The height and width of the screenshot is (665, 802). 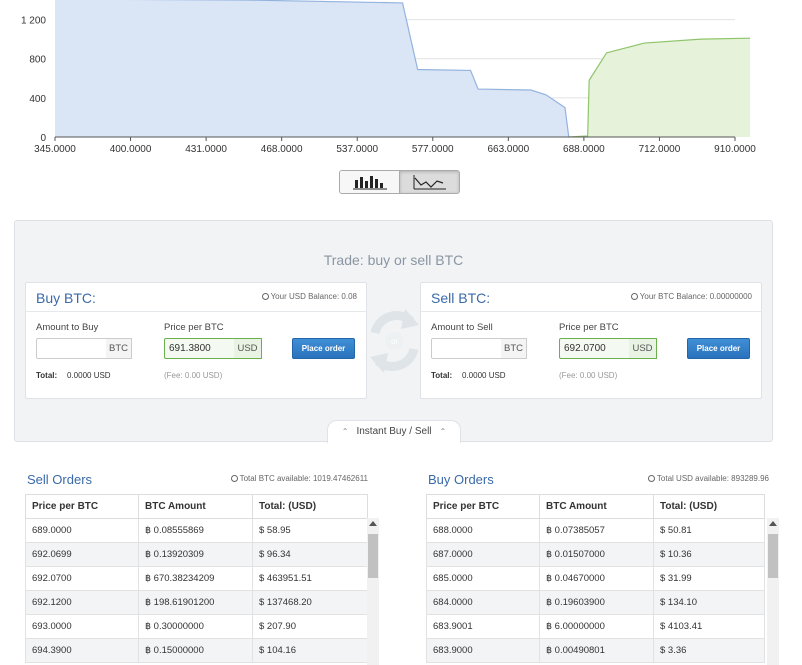 I want to click on amount-cell: ฿ 0.13920309, so click(x=195, y=554).